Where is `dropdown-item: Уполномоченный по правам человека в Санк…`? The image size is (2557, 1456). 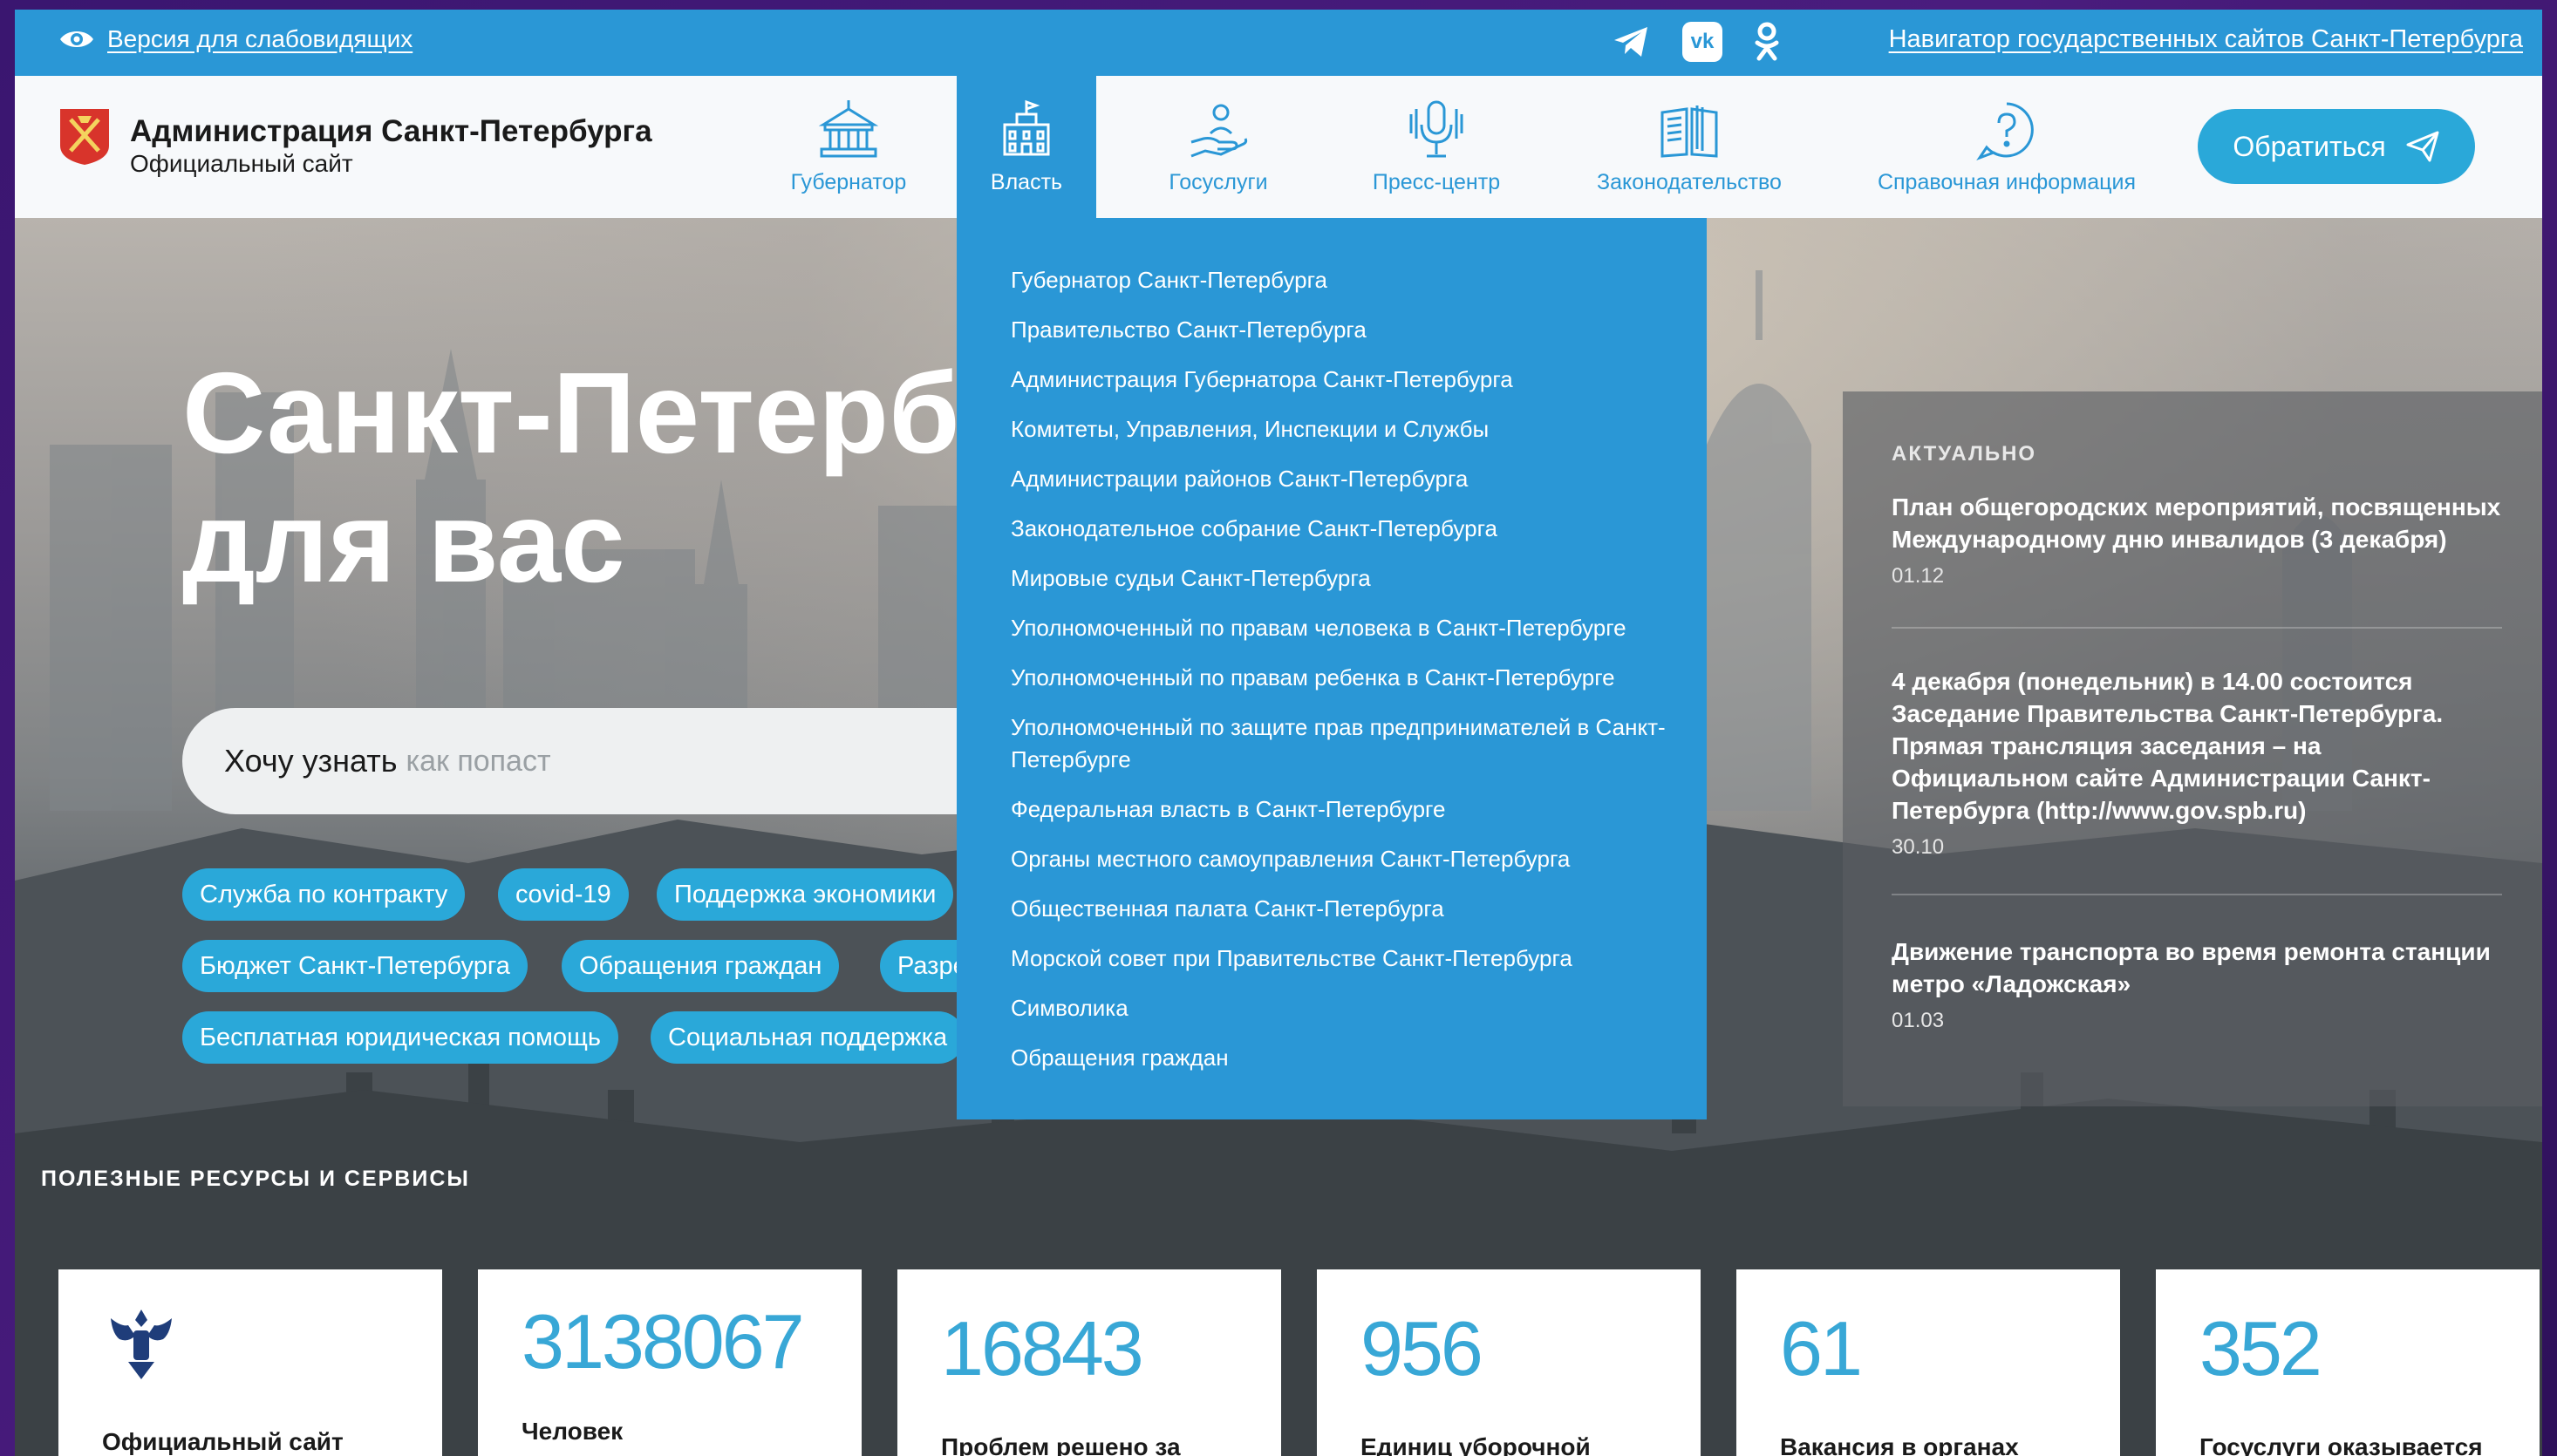
dropdown-item: Уполномоченный по правам человека в Санк… is located at coordinates (1342, 628).